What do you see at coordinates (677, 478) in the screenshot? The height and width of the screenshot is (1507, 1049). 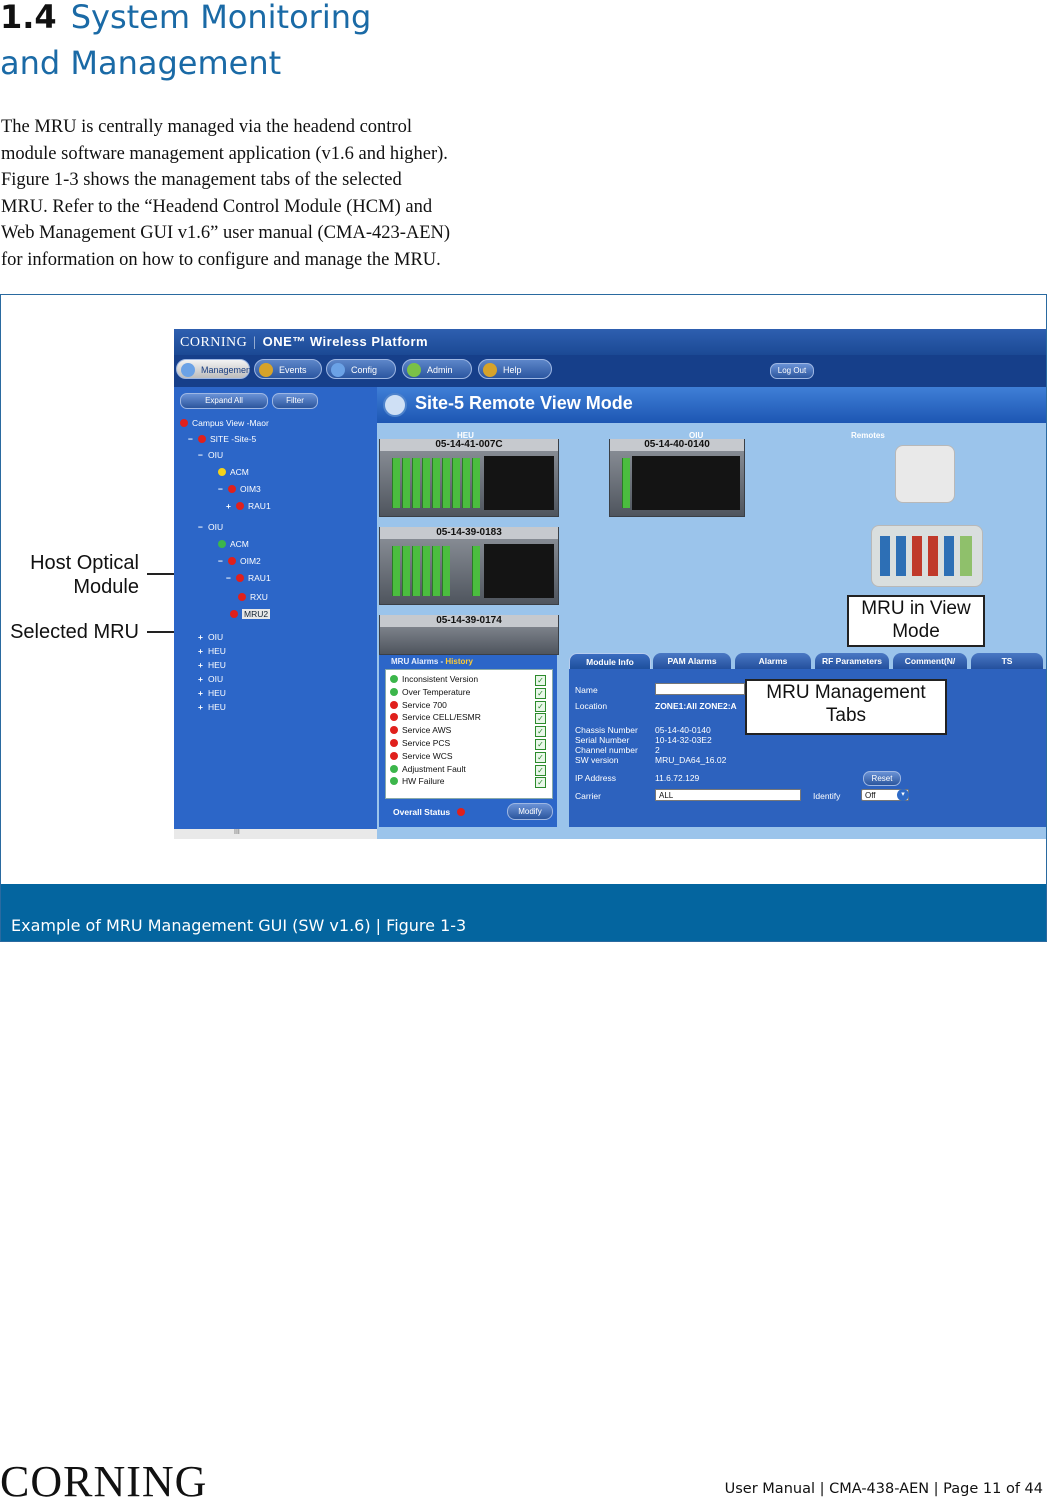 I see `oiu-chassis: 05-14-40-0140` at bounding box center [677, 478].